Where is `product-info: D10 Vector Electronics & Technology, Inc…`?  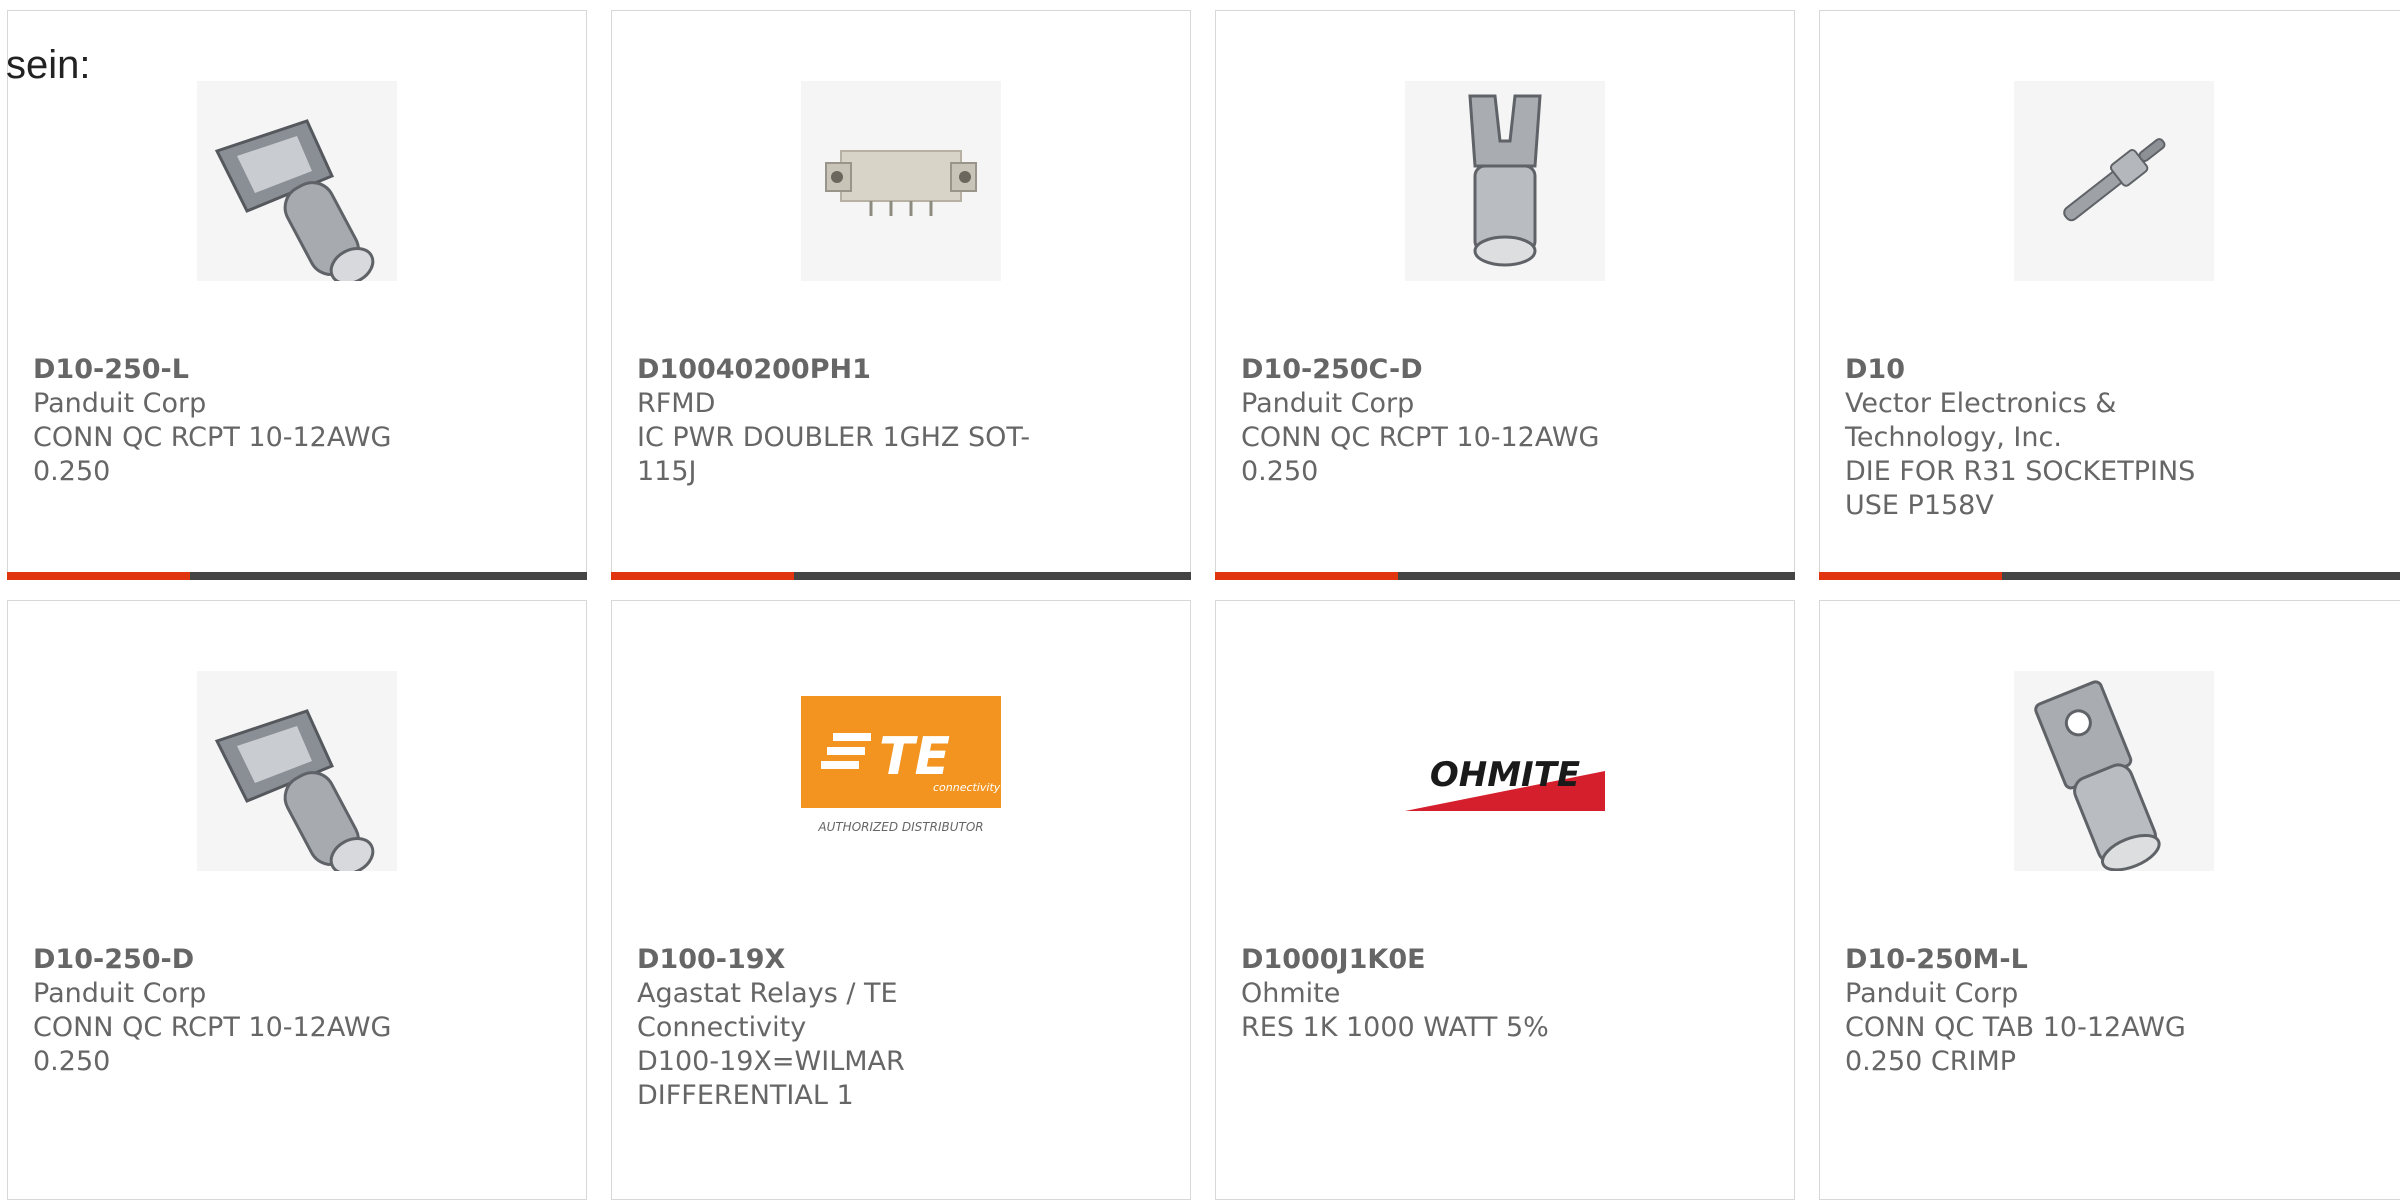 product-info: D10 Vector Electronics & Technology, Inc… is located at coordinates (2045, 438).